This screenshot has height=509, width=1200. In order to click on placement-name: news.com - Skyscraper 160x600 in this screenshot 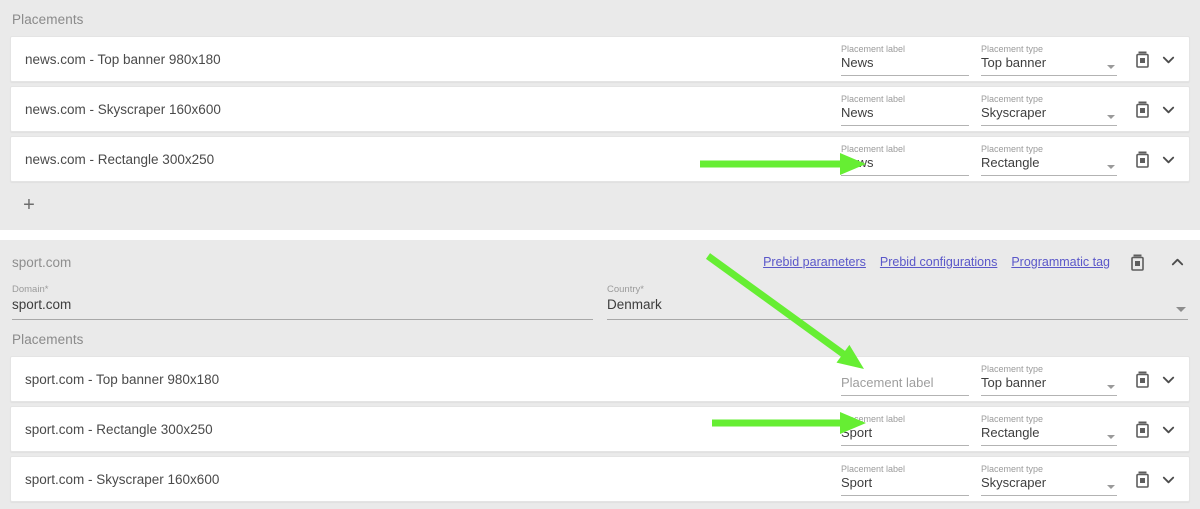, I will do `click(123, 109)`.